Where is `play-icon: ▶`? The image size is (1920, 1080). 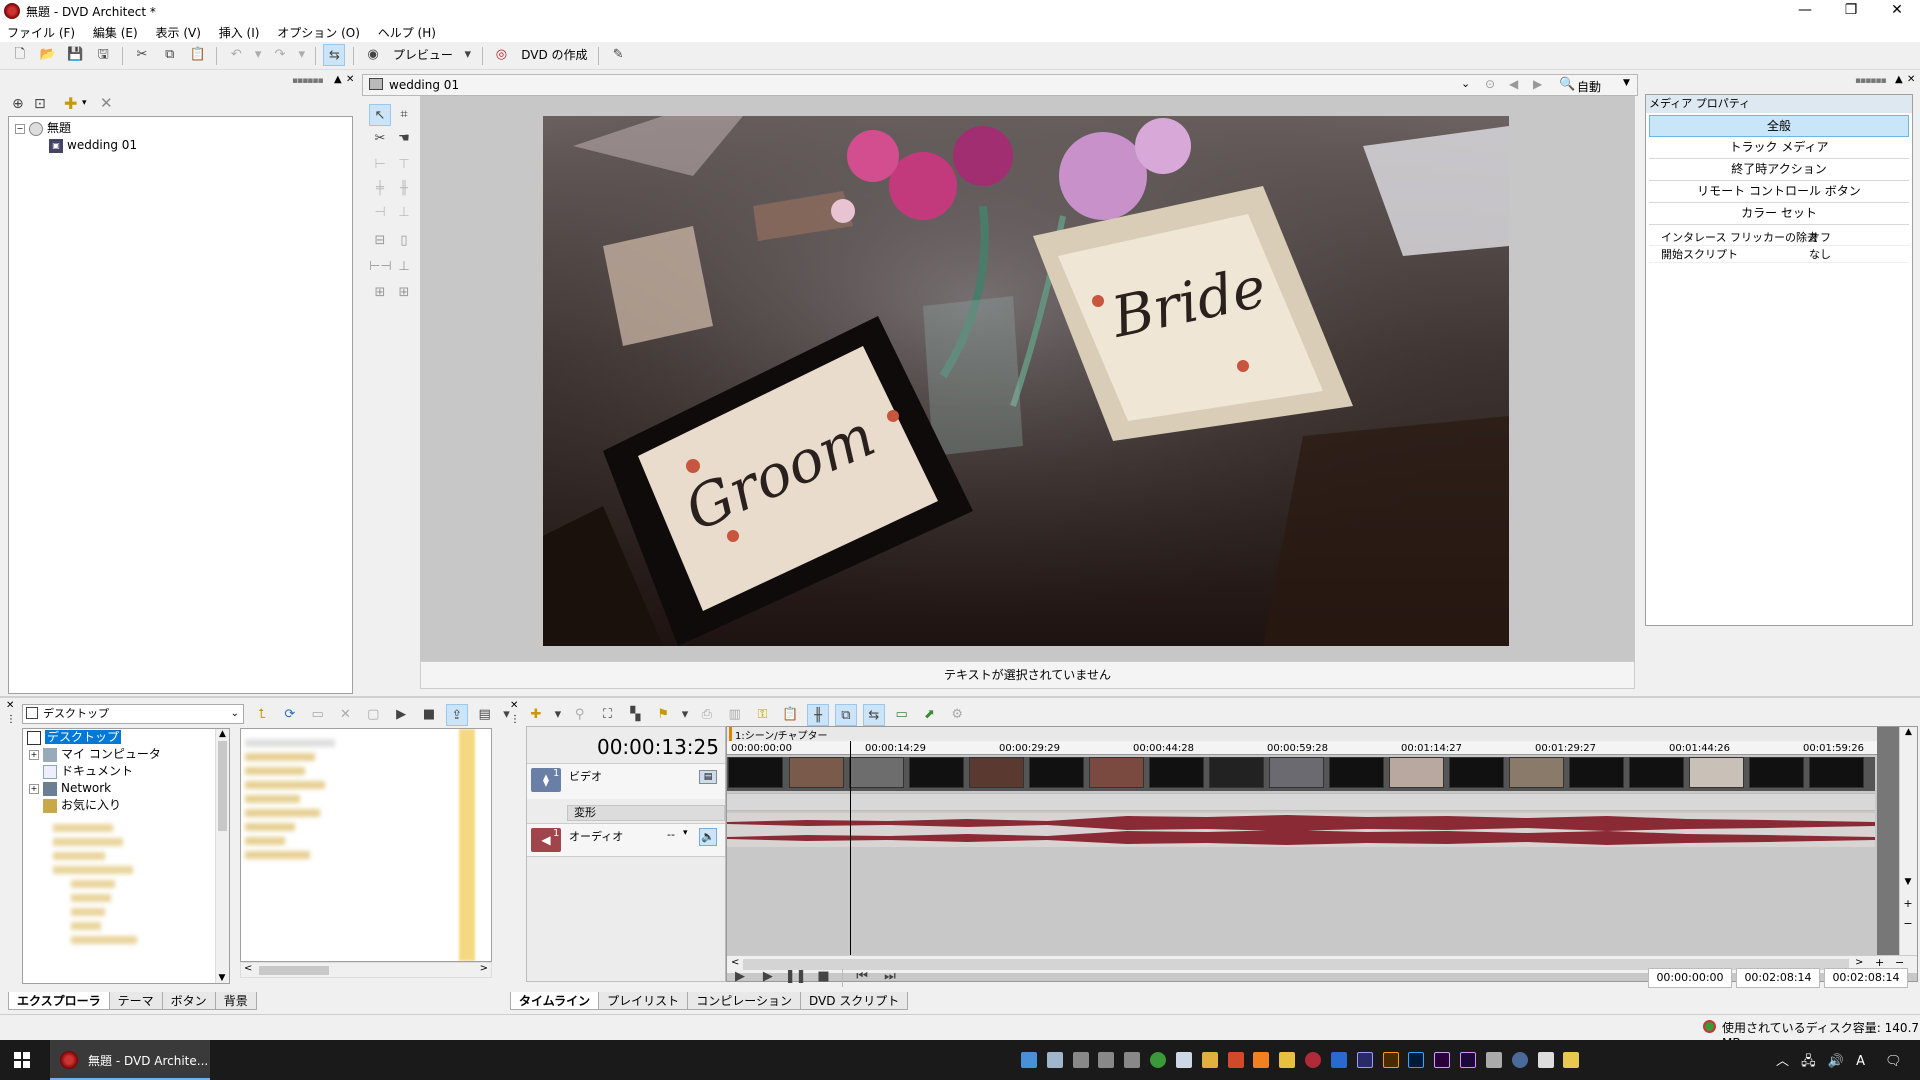
play-icon: ▶ is located at coordinates (401, 715).